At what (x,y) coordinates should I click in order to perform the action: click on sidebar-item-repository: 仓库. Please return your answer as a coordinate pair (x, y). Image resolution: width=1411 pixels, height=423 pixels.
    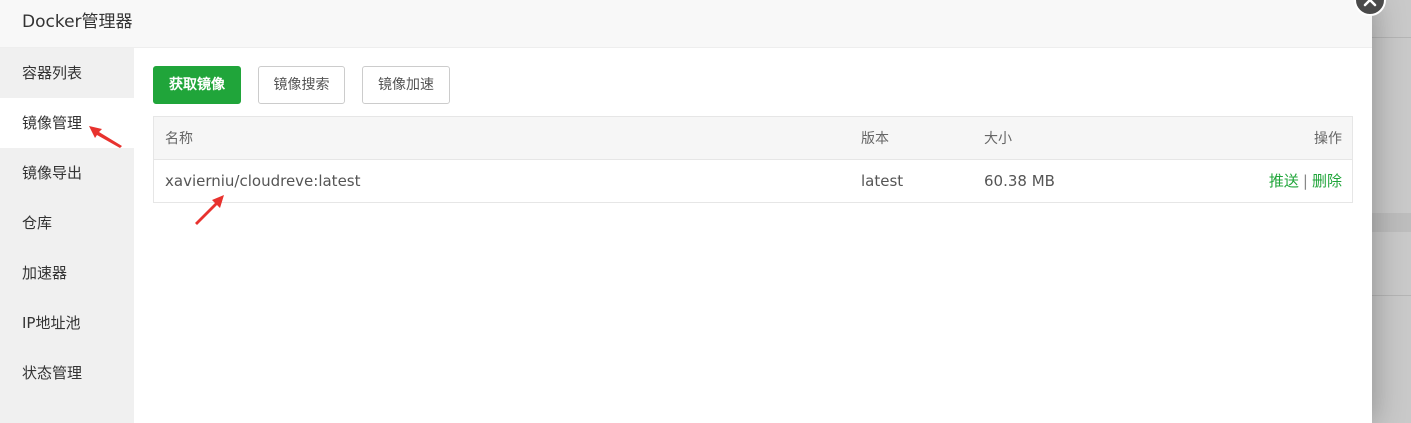
    Looking at the image, I should click on (67, 223).